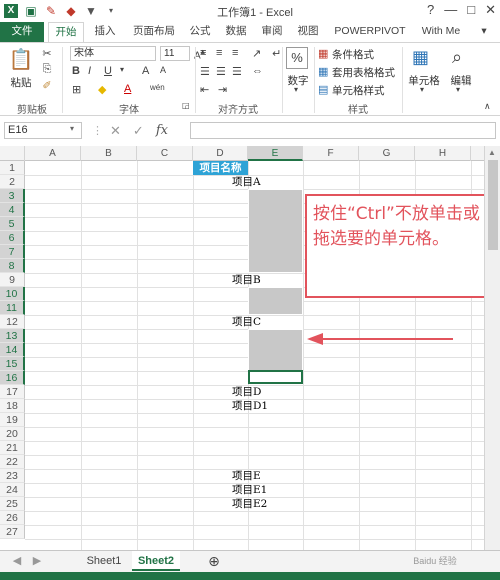 The image size is (500, 580). Describe the element at coordinates (353, 54) in the screenshot. I see `conditional-format-button: 条件格式` at that location.